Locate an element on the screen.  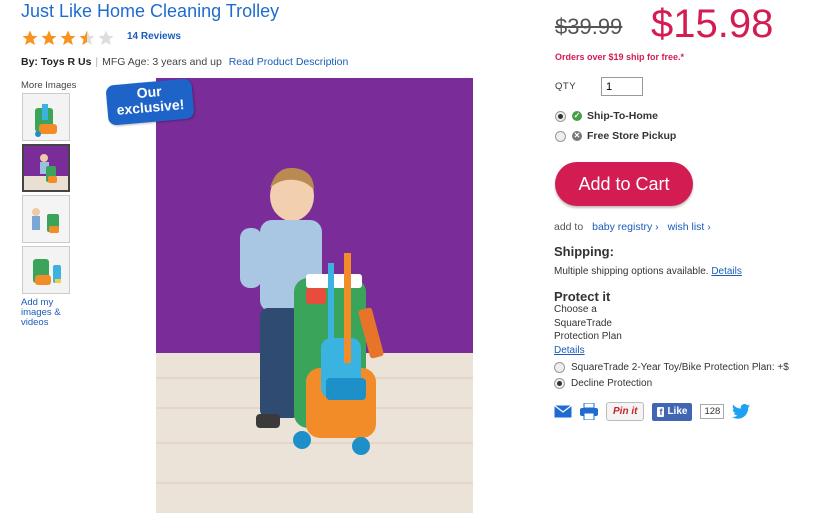
print-icon is located at coordinates (589, 411).